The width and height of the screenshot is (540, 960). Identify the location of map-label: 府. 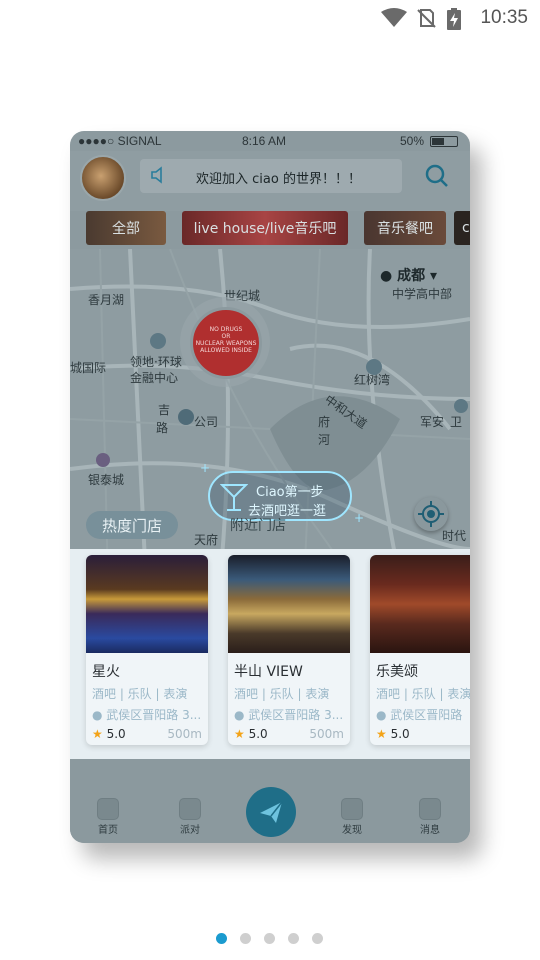
(324, 422).